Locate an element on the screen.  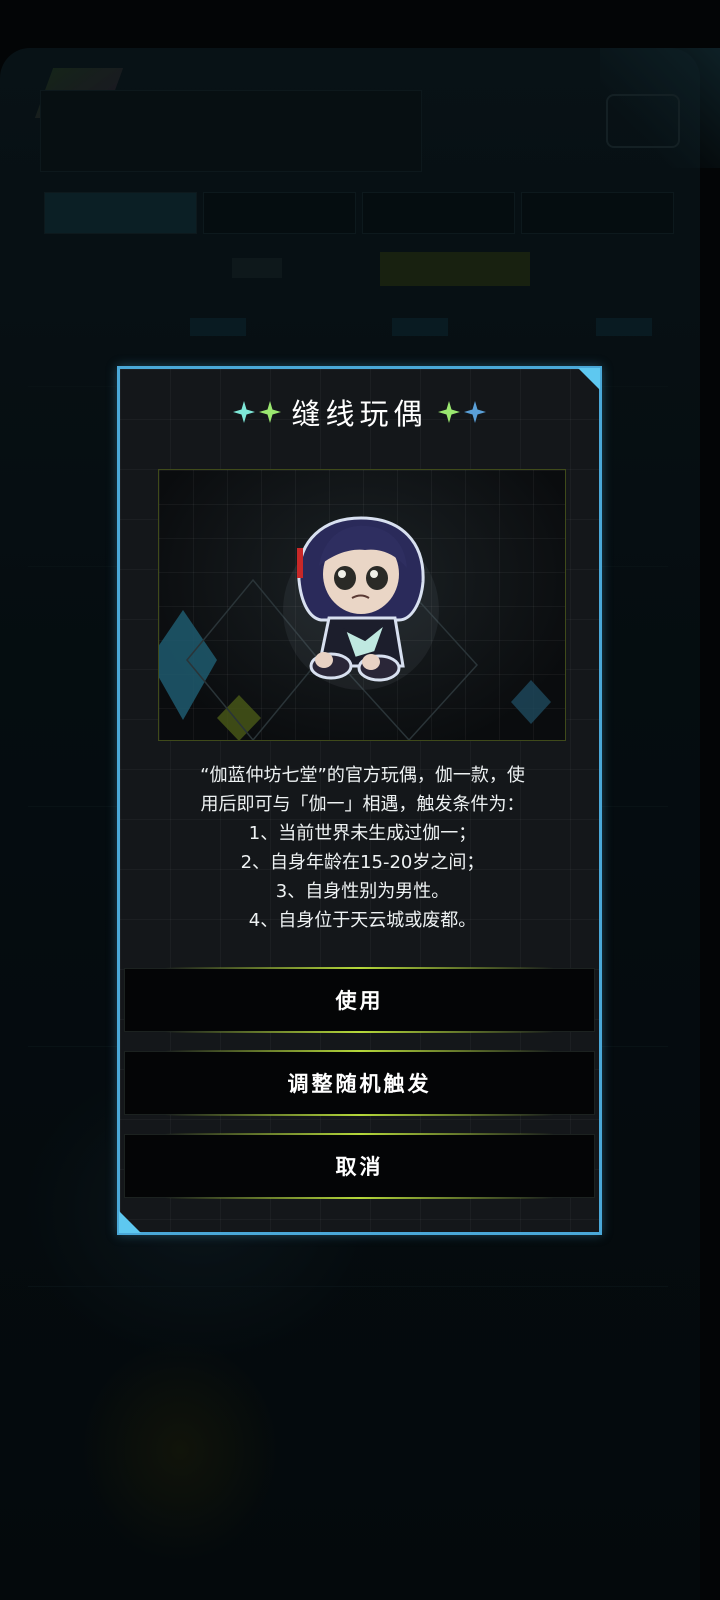
use-button-label: 使用 is located at coordinates (359, 1001).